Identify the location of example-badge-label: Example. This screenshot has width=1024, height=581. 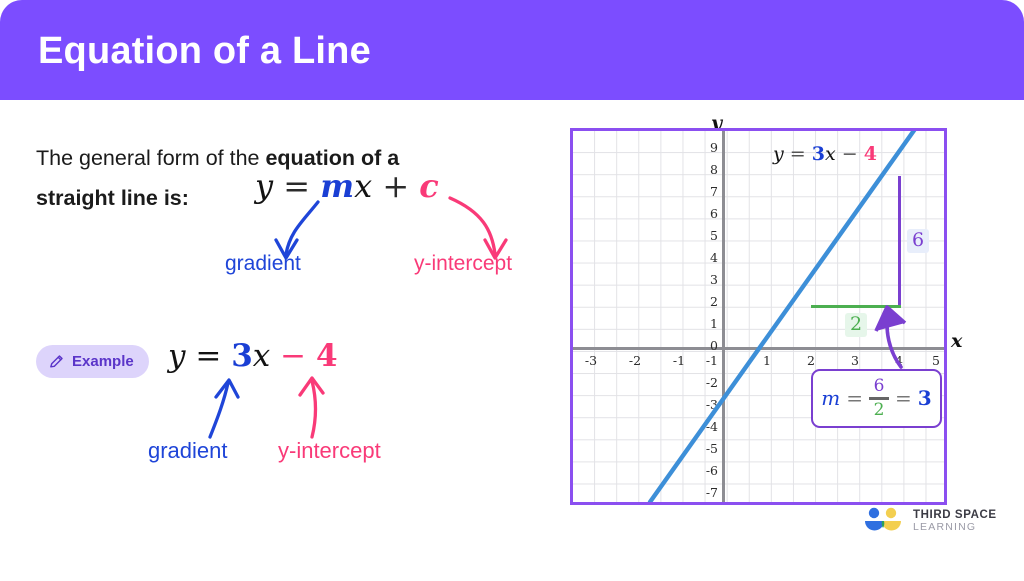
(103, 361).